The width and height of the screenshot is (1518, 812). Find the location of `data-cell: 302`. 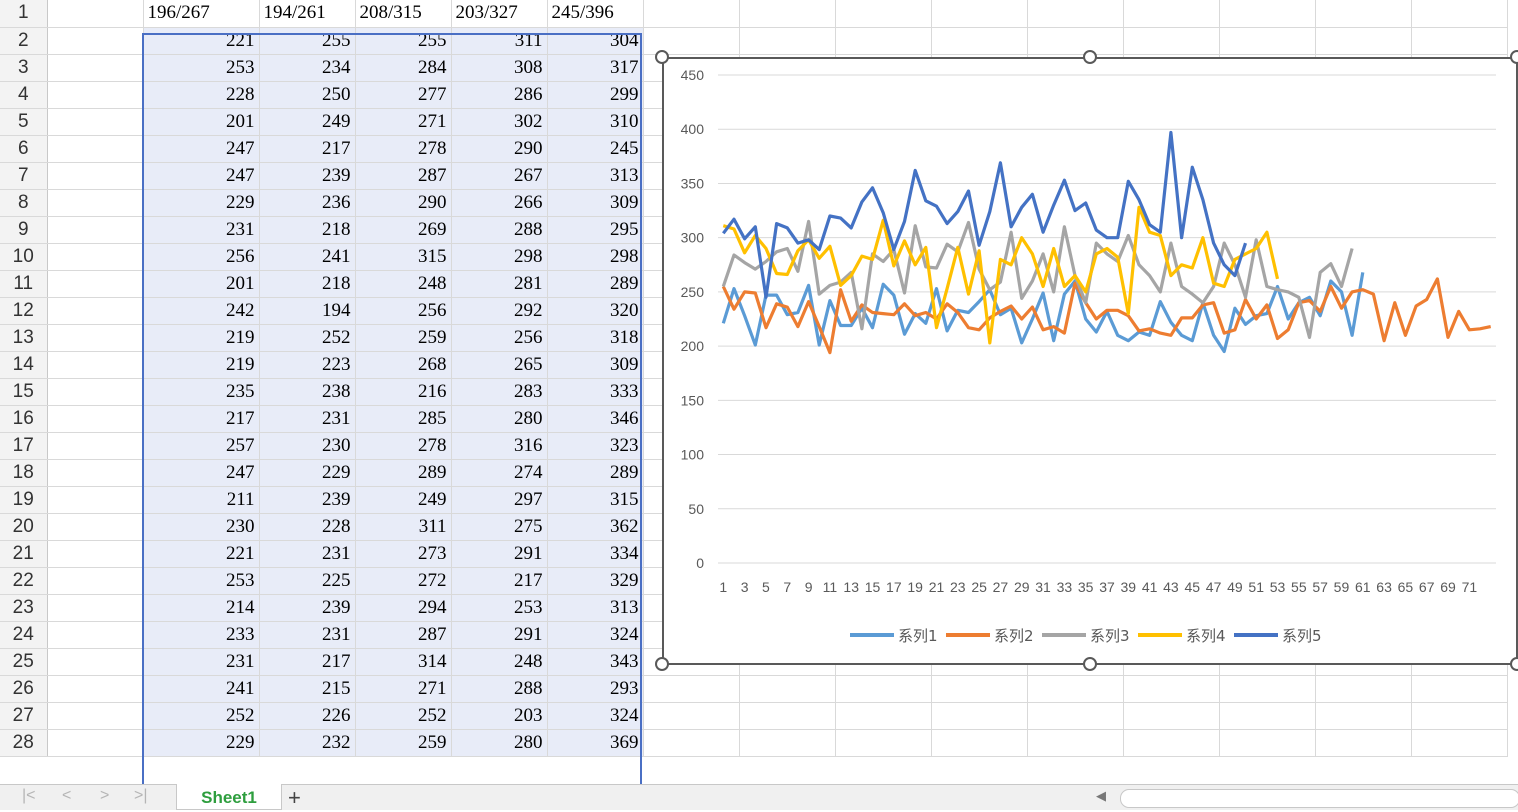

data-cell: 302 is located at coordinates (499, 122).